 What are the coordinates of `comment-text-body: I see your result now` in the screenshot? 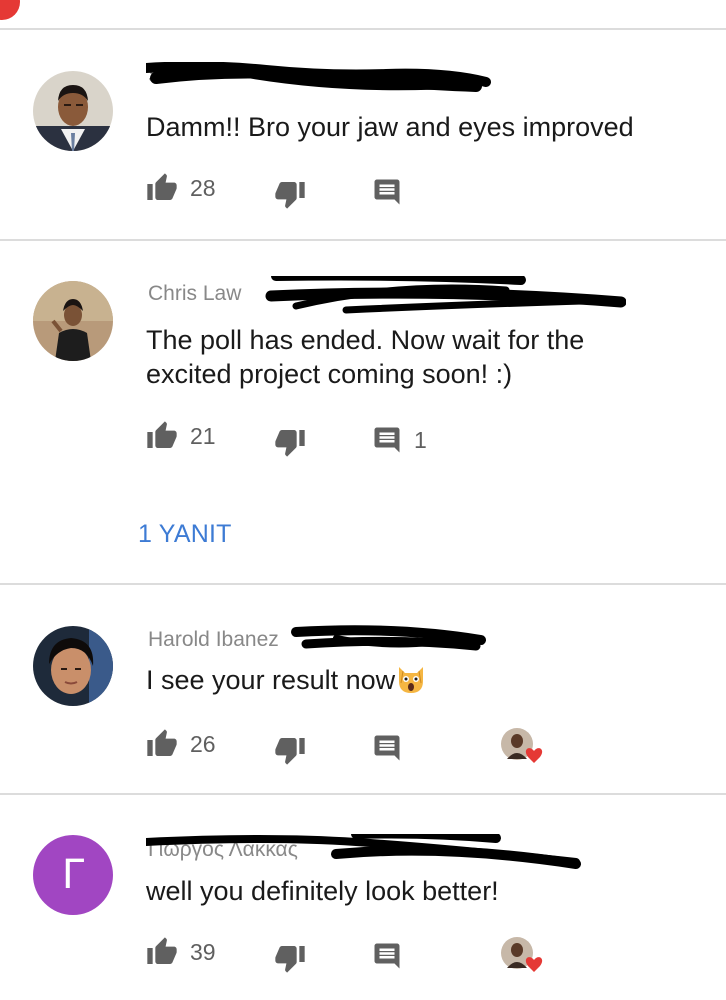 It's located at (271, 680).